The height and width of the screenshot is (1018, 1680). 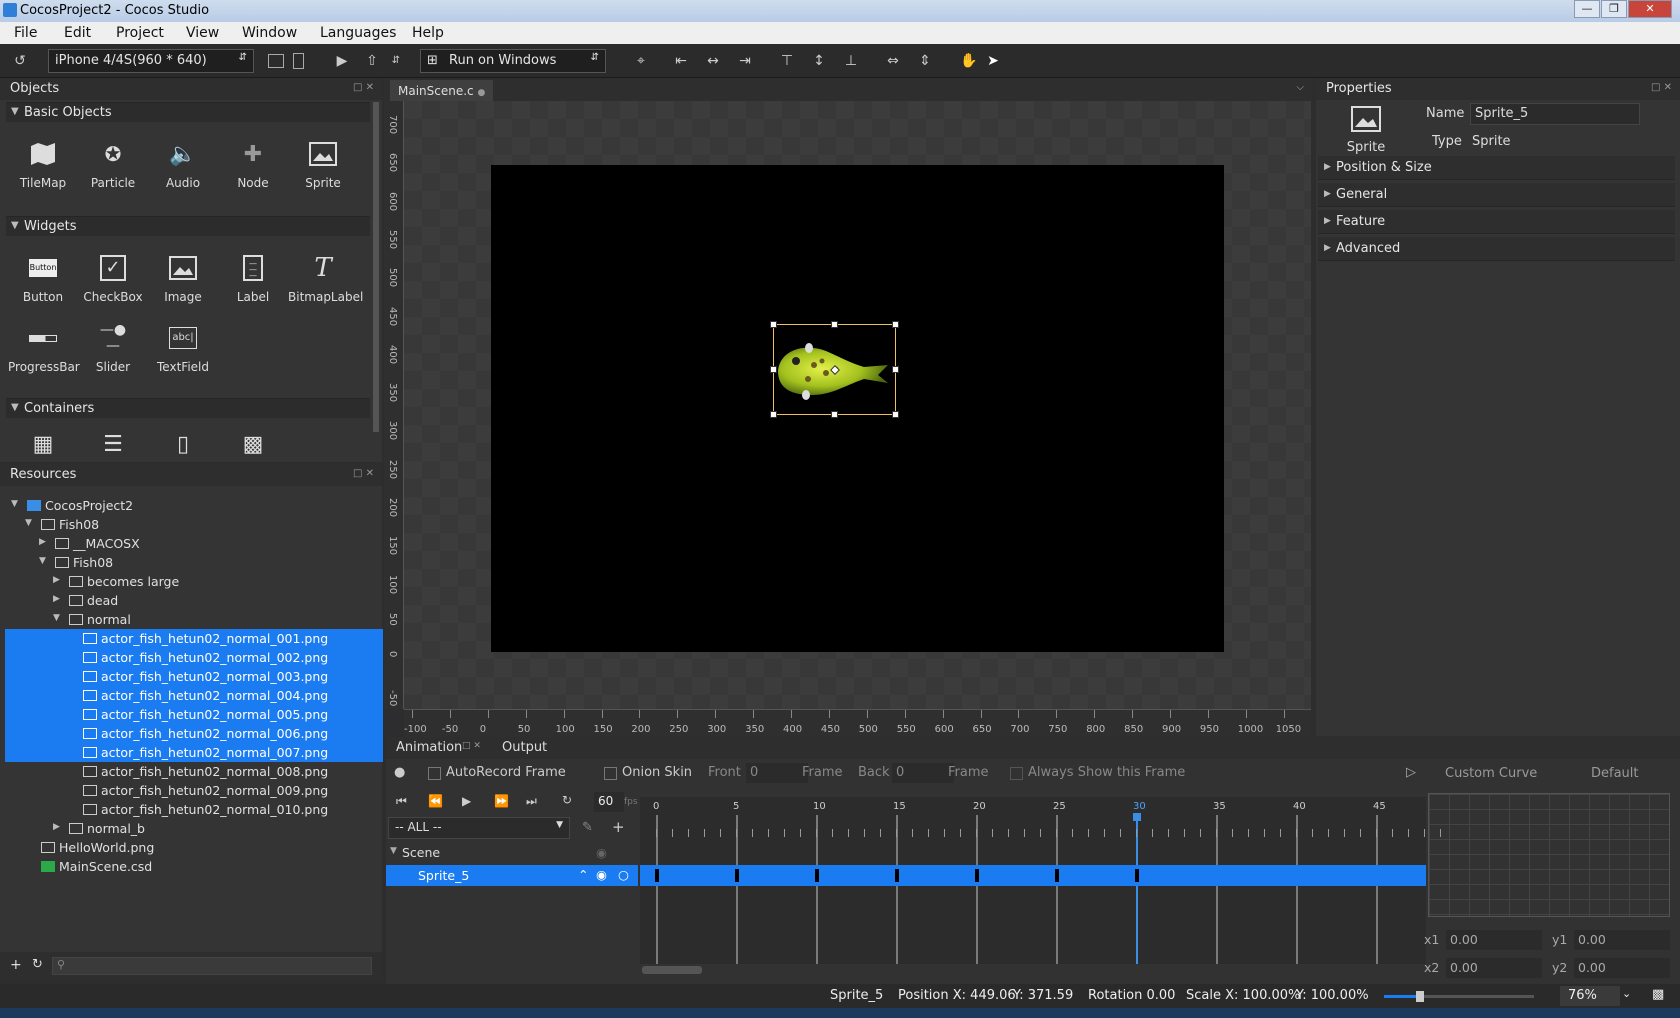 What do you see at coordinates (610, 773) in the screenshot?
I see `onion-skin-checkbox` at bounding box center [610, 773].